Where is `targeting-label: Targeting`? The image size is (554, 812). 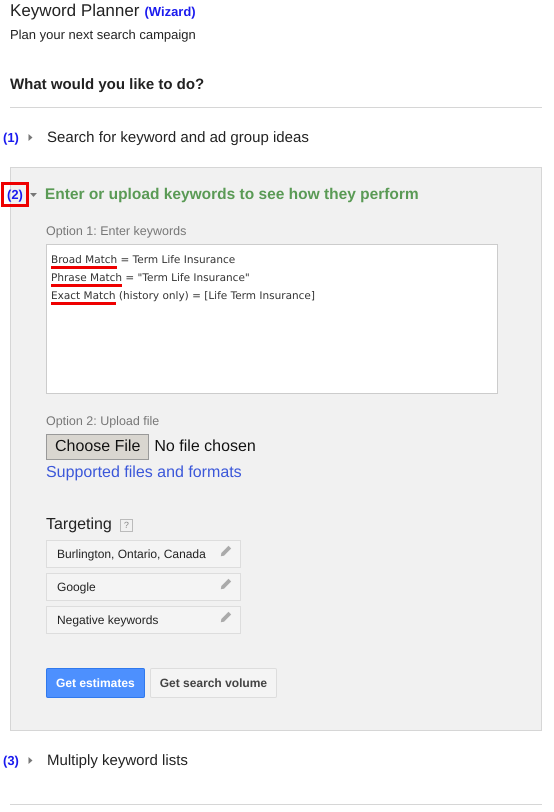
targeting-label: Targeting is located at coordinates (79, 525).